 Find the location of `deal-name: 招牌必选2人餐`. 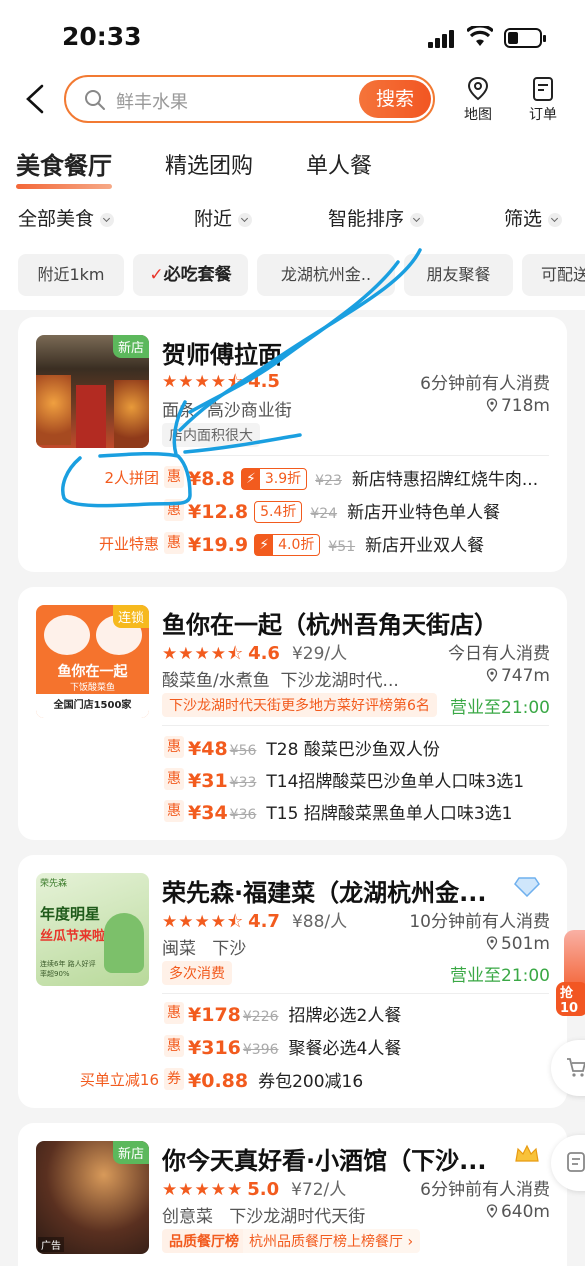

deal-name: 招牌必选2人餐 is located at coordinates (345, 1016).